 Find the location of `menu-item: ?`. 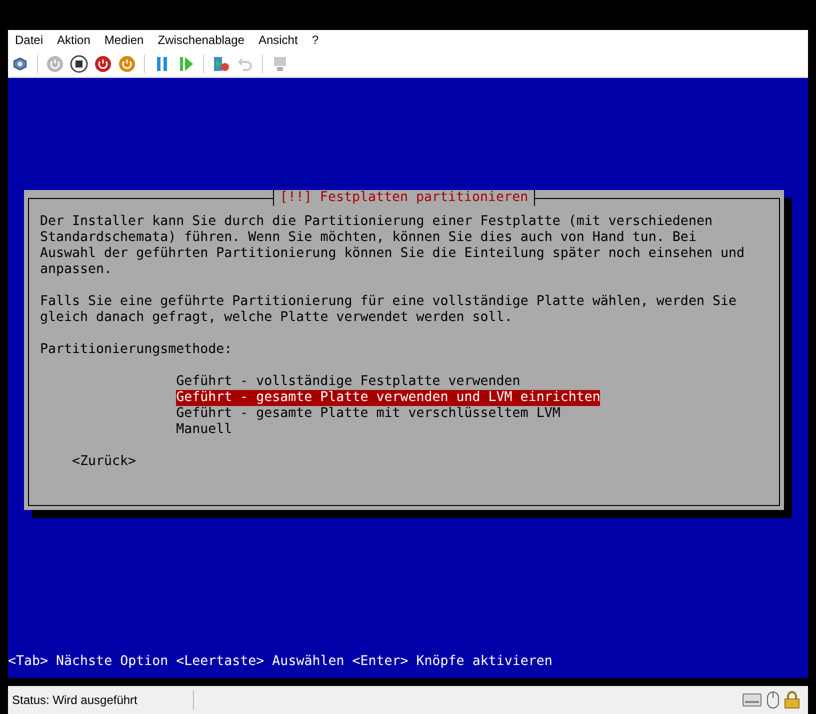

menu-item: ? is located at coordinates (315, 40).